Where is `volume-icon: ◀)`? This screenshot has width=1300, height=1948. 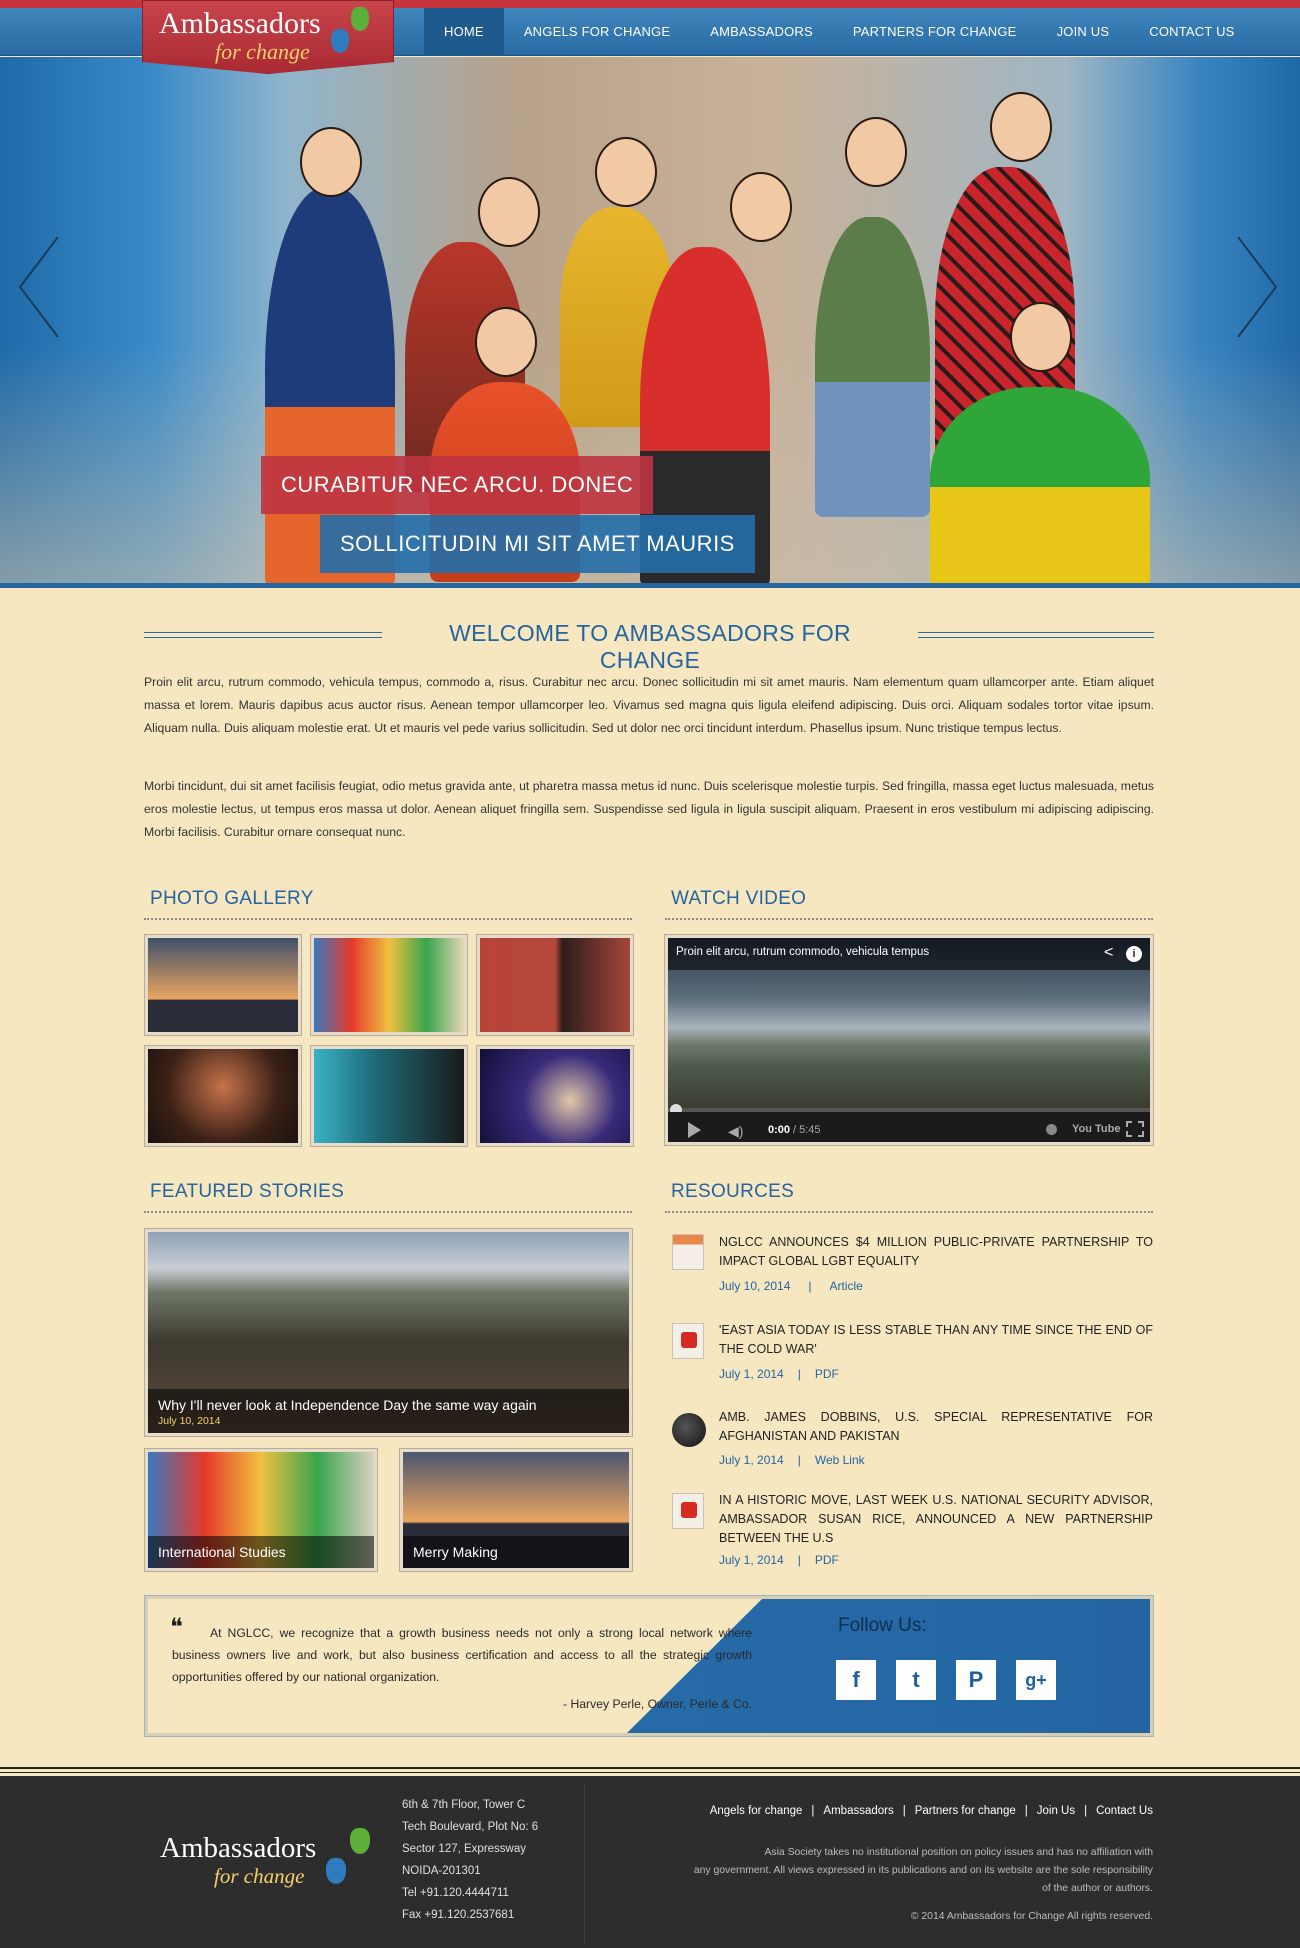 volume-icon: ◀) is located at coordinates (735, 1131).